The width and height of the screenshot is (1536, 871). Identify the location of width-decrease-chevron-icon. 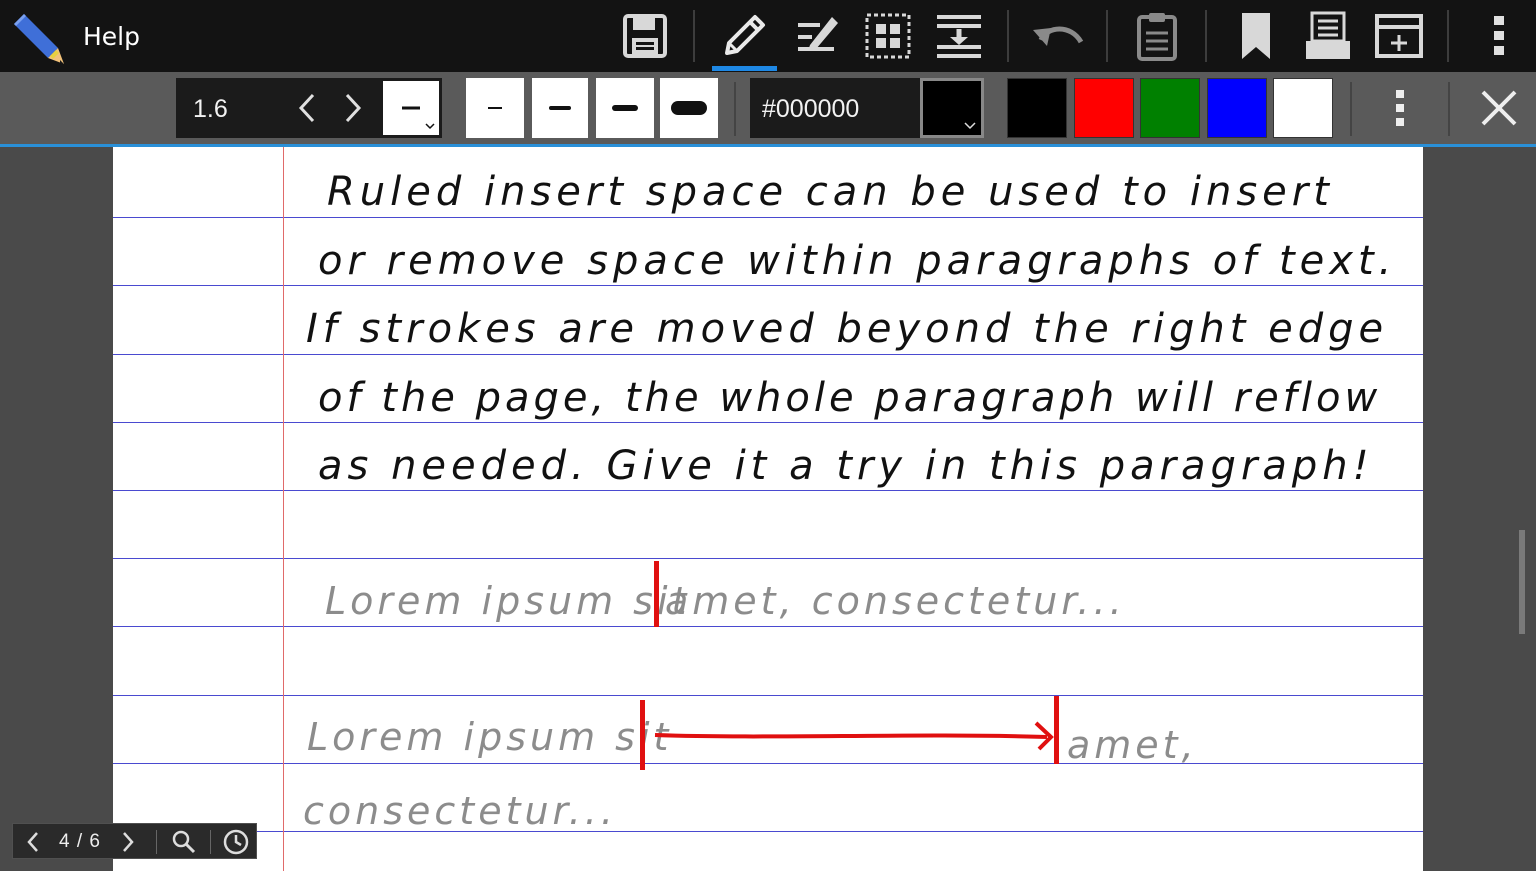
(307, 108).